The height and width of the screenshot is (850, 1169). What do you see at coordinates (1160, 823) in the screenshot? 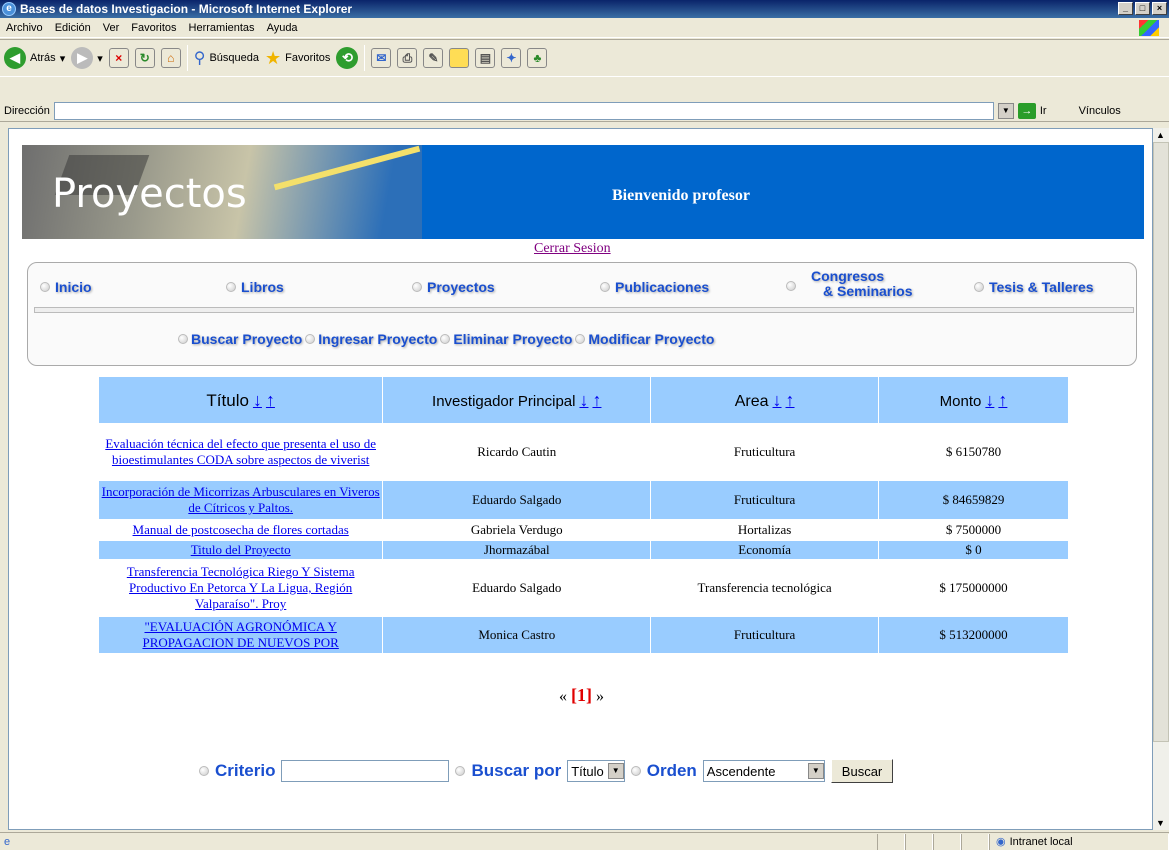
I see `scroll-down-icon: ▼` at bounding box center [1160, 823].